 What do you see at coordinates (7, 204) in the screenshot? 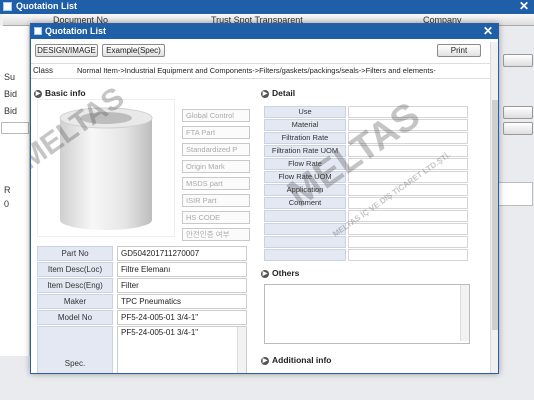
I see `left-label-0: 0` at bounding box center [7, 204].